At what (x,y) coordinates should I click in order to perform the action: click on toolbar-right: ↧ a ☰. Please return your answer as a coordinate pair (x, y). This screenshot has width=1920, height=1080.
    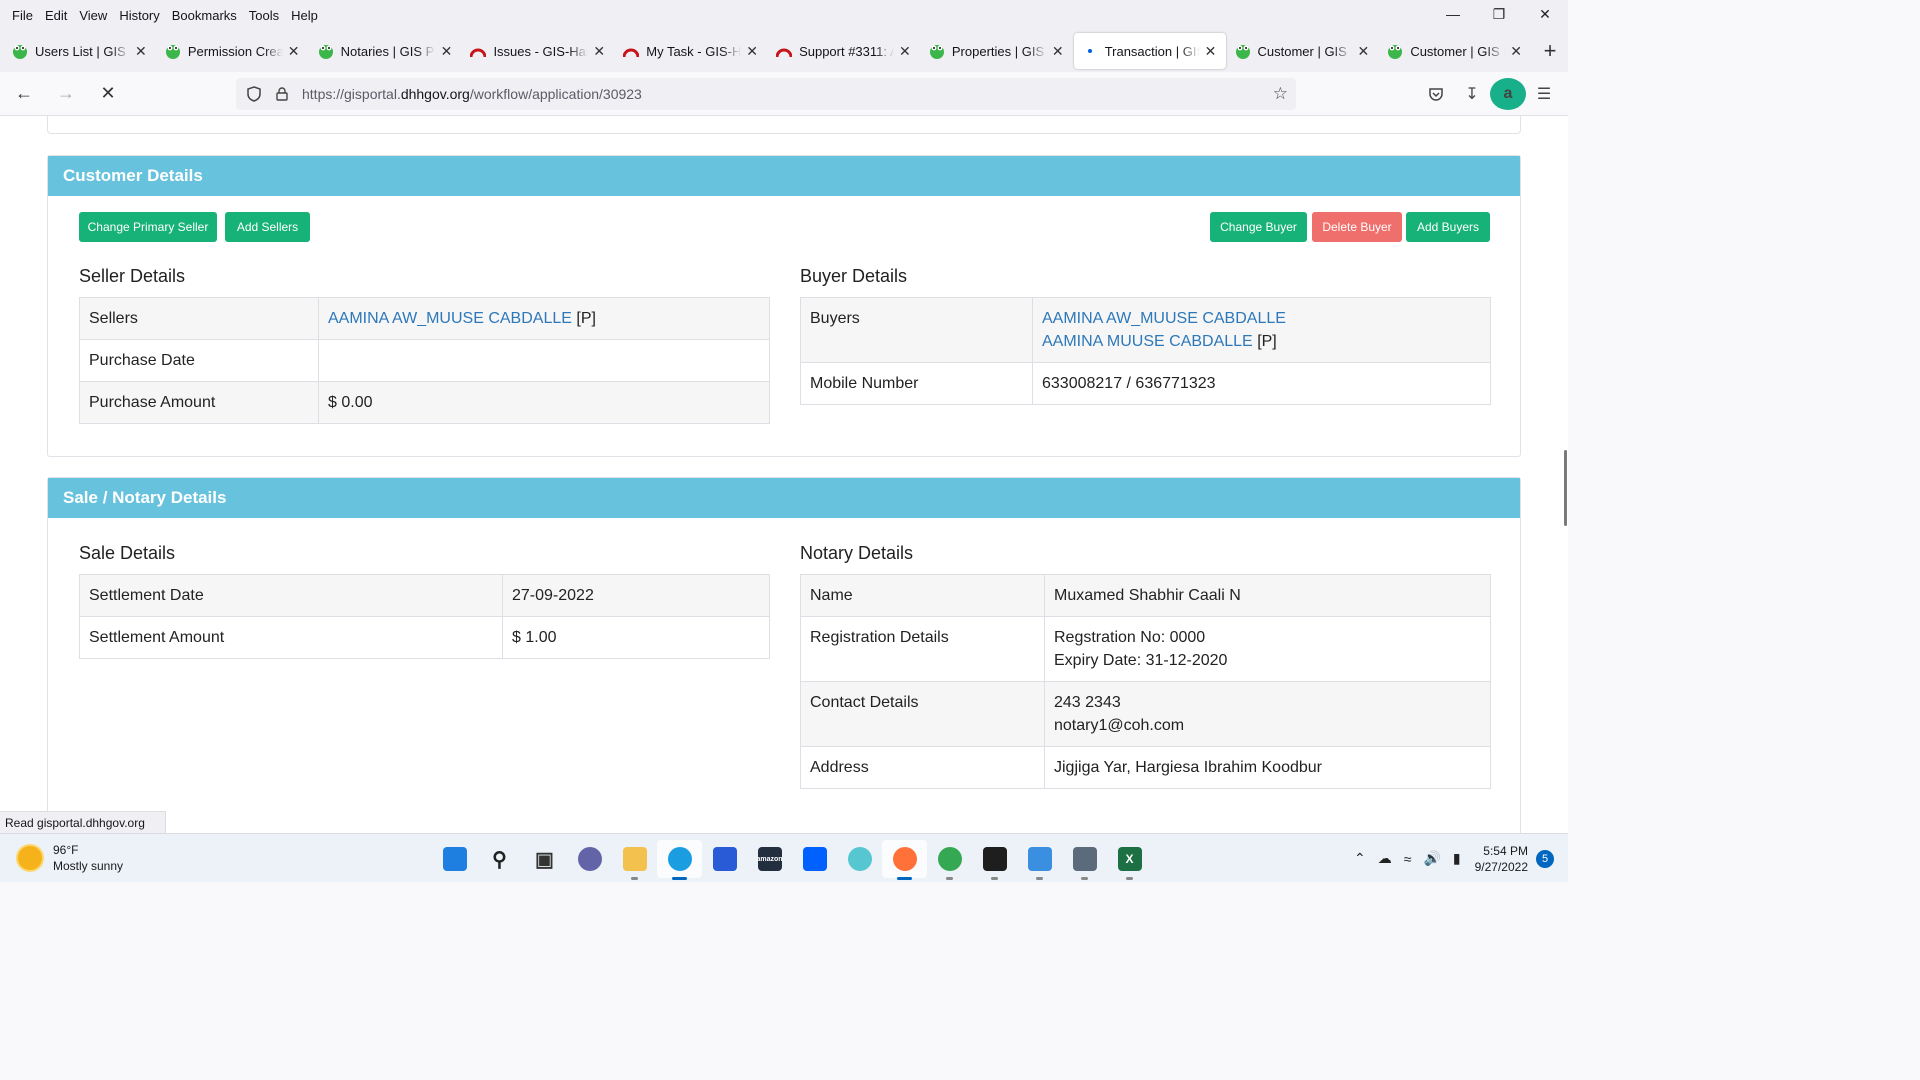
    Looking at the image, I should click on (1490, 94).